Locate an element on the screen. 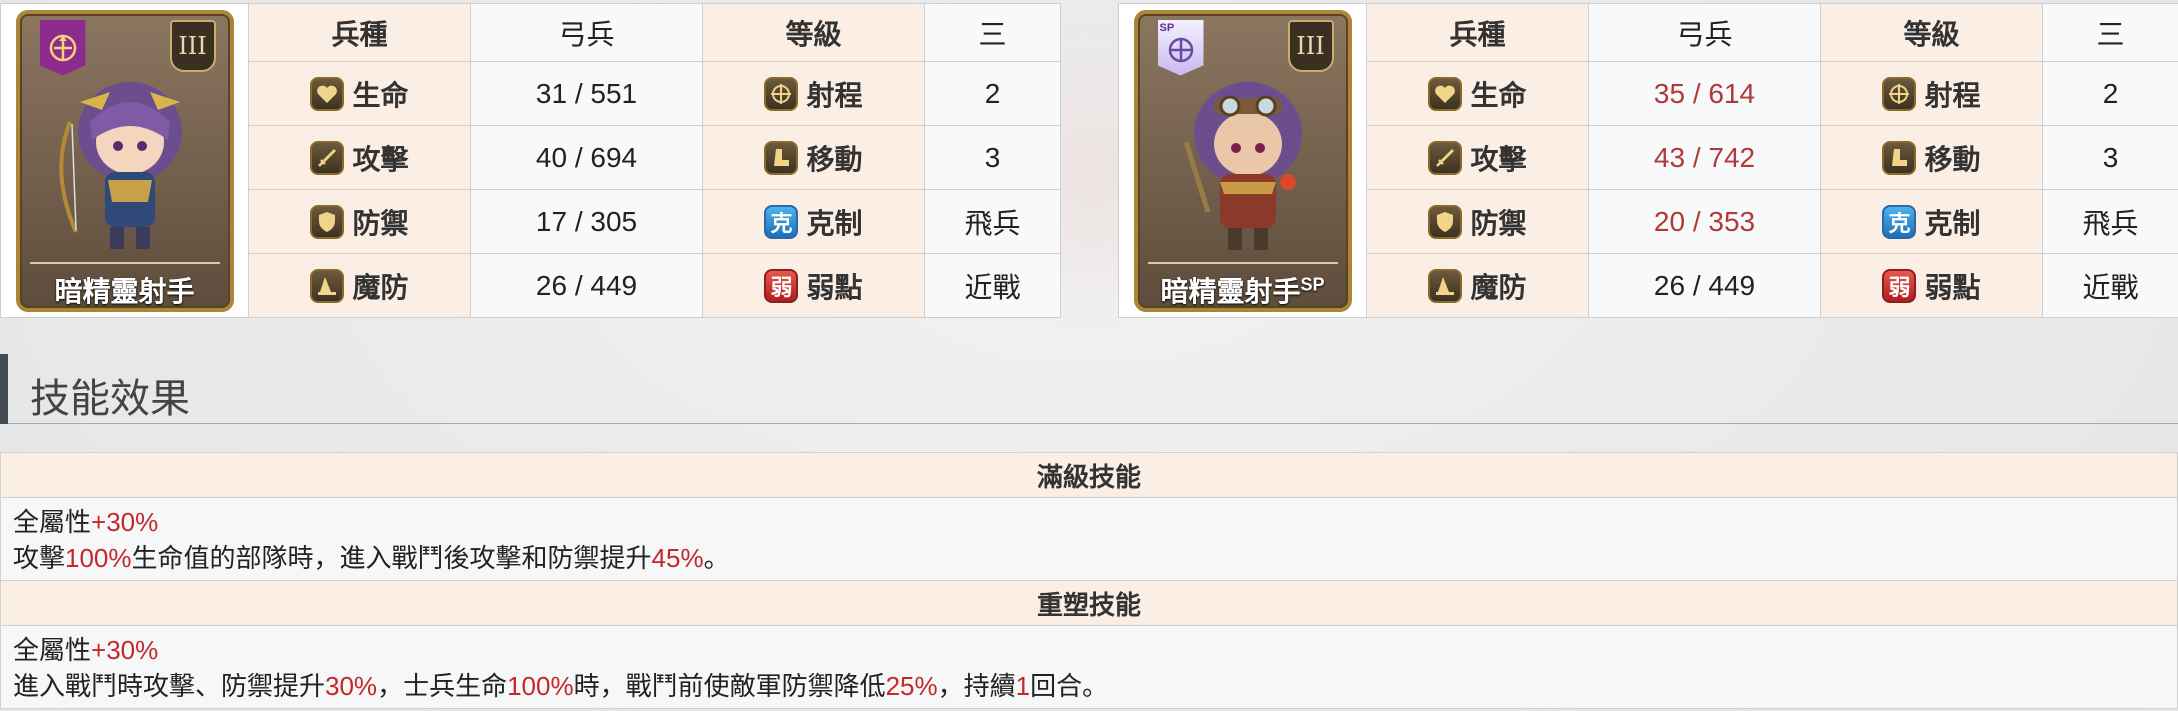 The image size is (2178, 711). skill-header-reforge: 重塑技能 is located at coordinates (1089, 603).